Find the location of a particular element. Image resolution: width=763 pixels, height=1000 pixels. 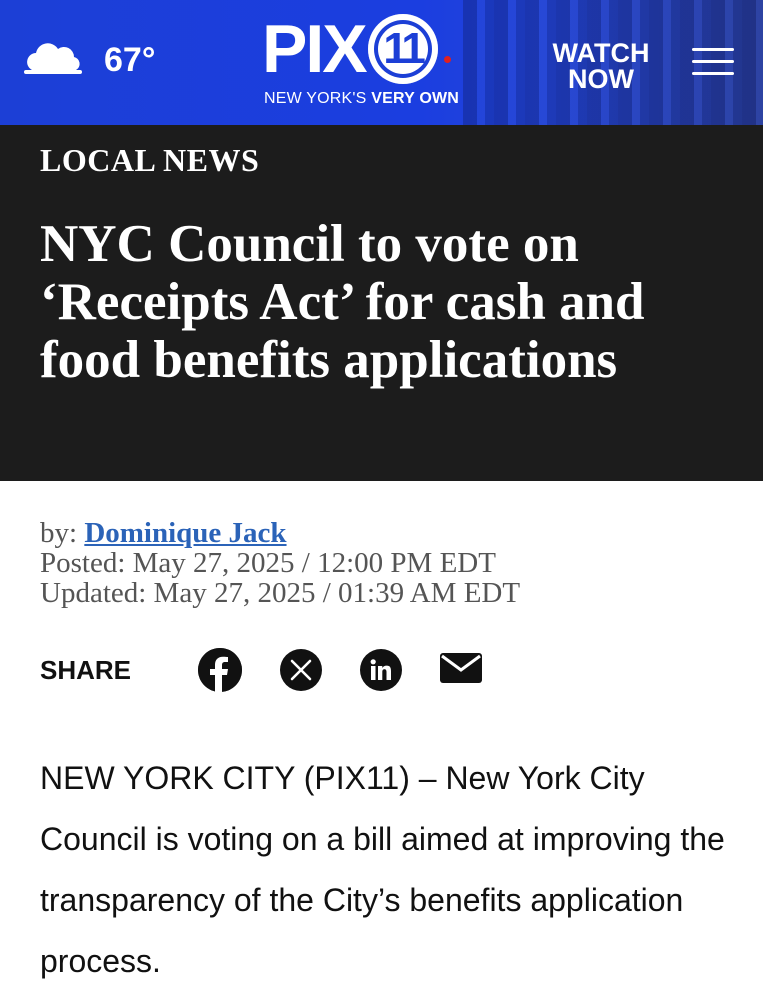

posted-date: Posted: May 27, 2025 / 12:00 PM EDT is located at coordinates (268, 563).